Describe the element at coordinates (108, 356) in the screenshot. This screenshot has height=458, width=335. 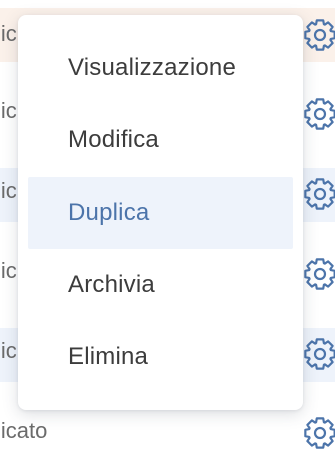
I see `menu-item-label: Elimina` at that location.